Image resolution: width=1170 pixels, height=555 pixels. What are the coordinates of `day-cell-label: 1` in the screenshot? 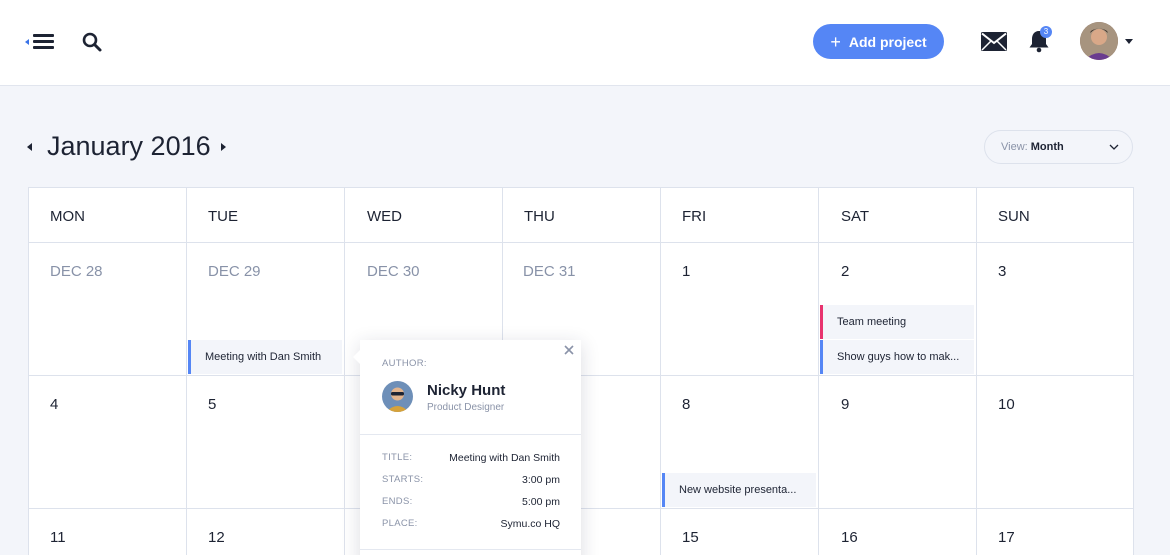 It's located at (686, 271).